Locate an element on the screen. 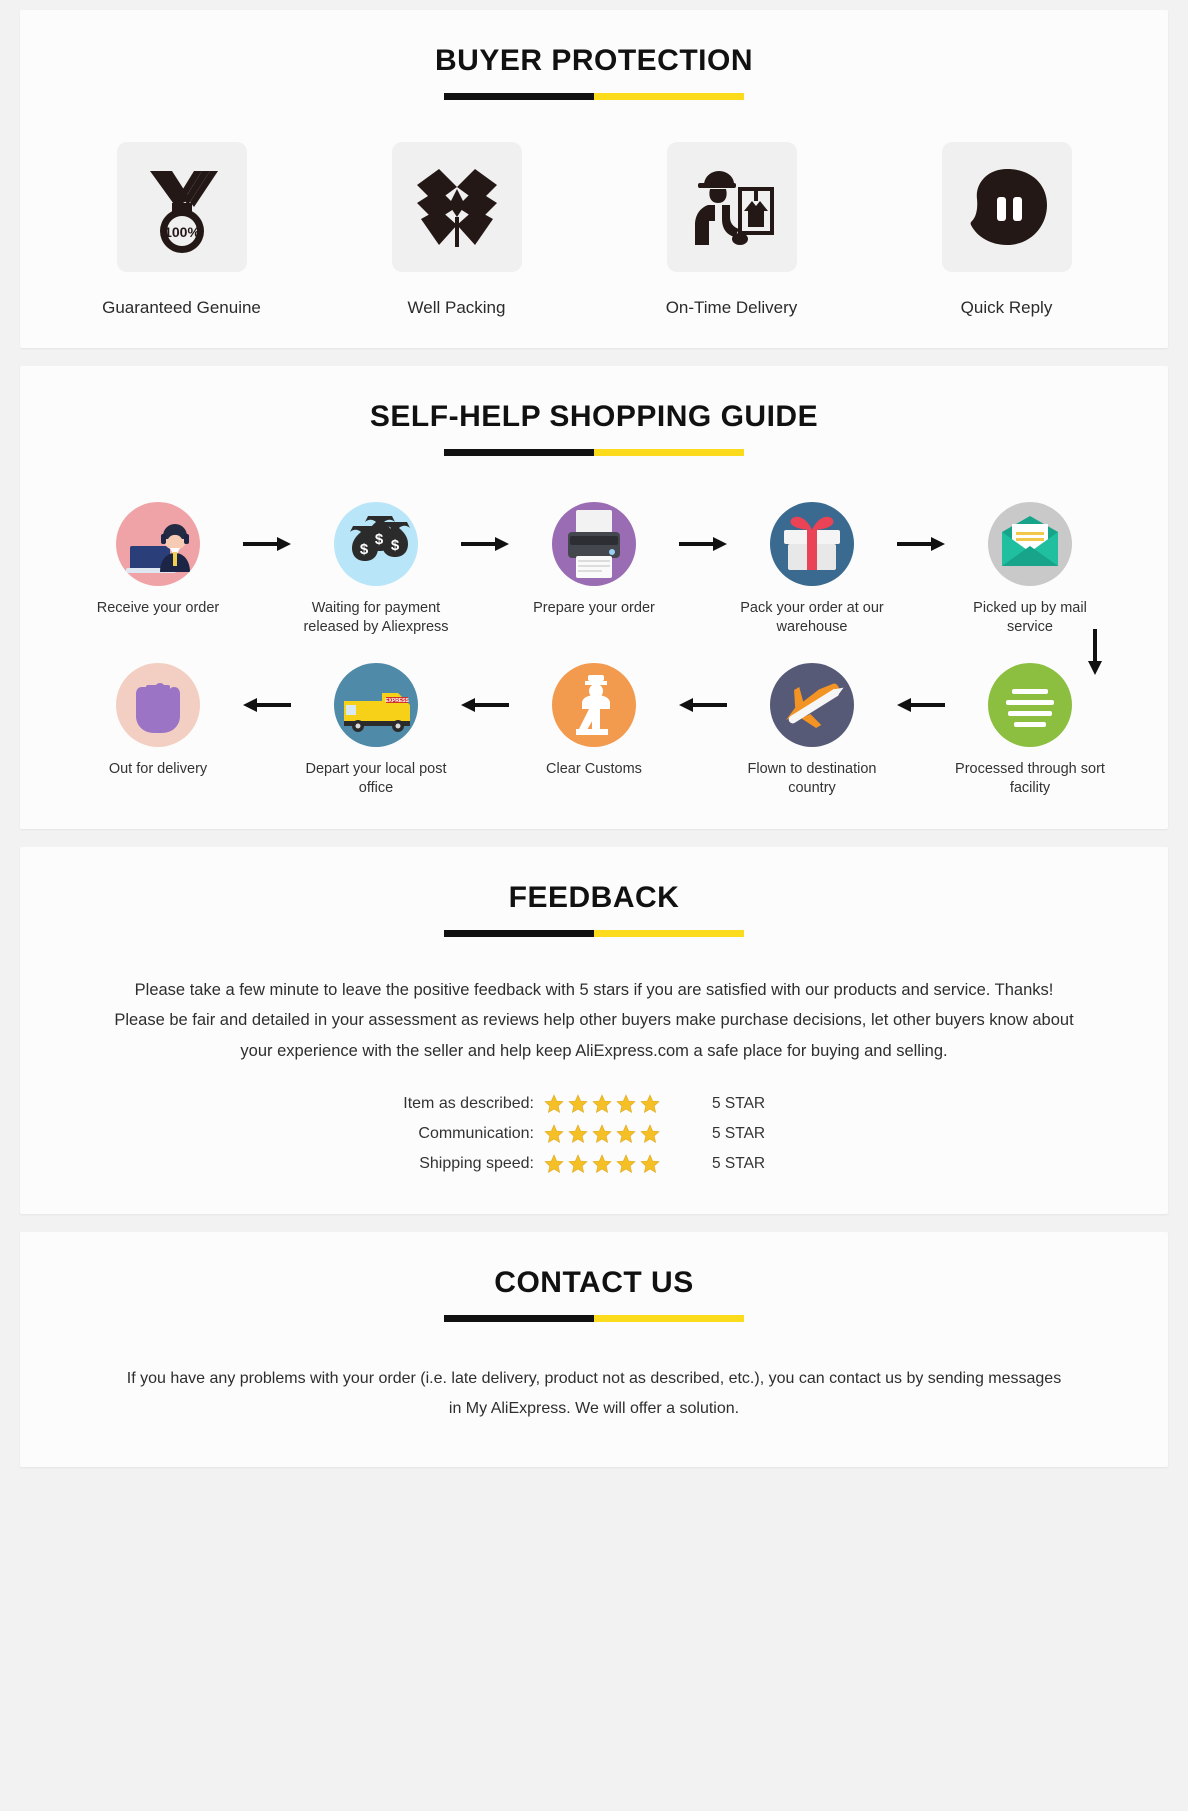 Image resolution: width=1188 pixels, height=1811 pixels. section-header: SELF-HELP SHOPPING GUIDE is located at coordinates (594, 428).